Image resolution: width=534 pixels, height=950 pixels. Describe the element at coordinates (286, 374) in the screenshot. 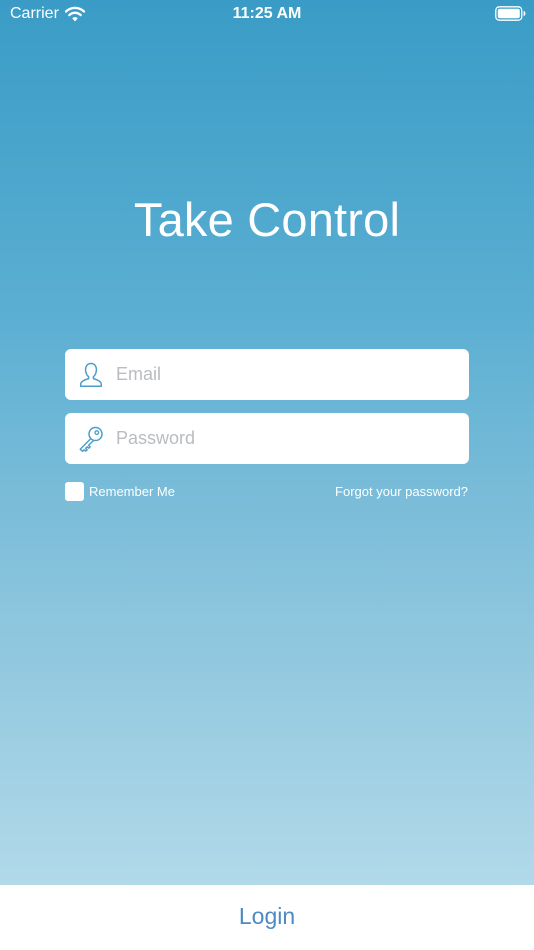

I see `email-input` at that location.